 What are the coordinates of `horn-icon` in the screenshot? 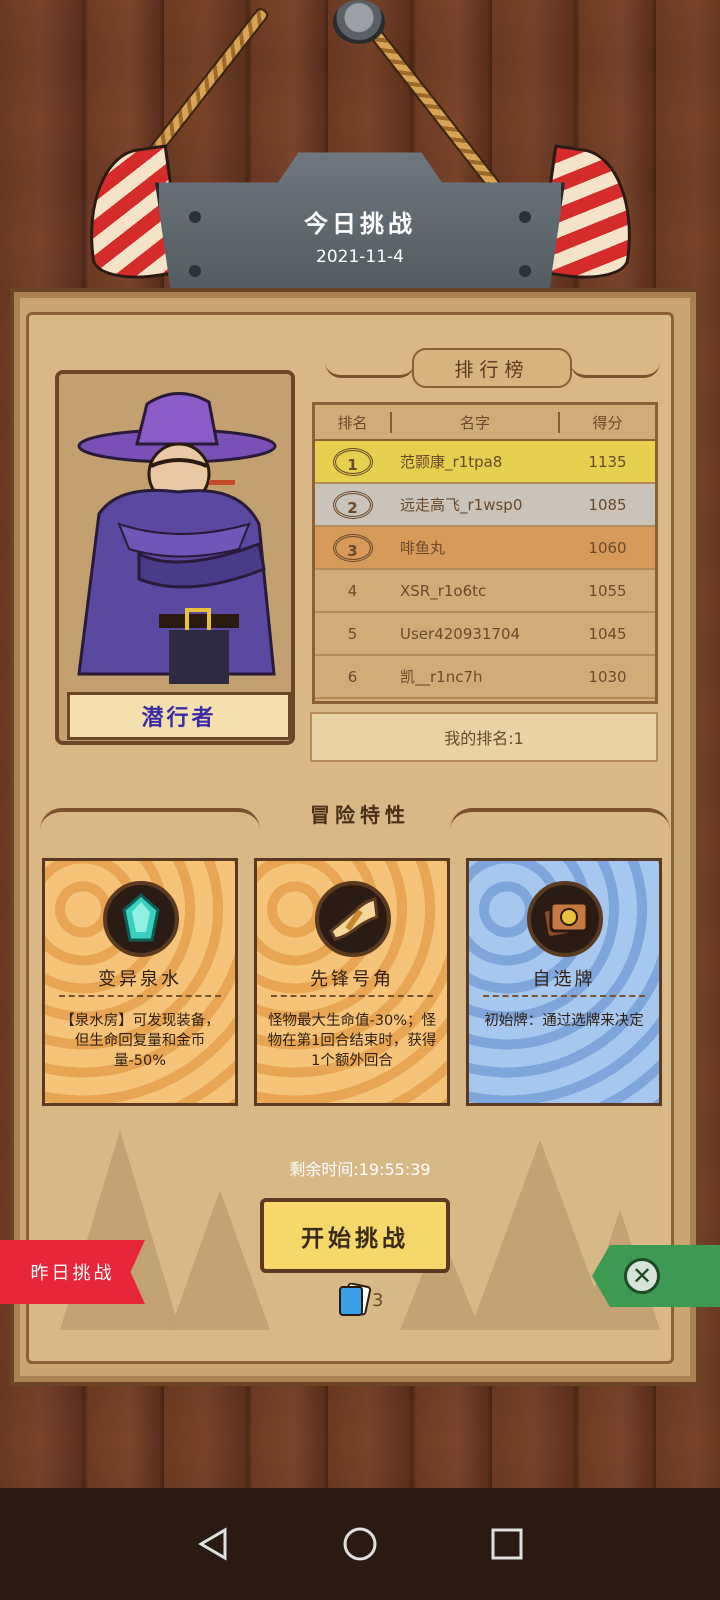 It's located at (353, 919).